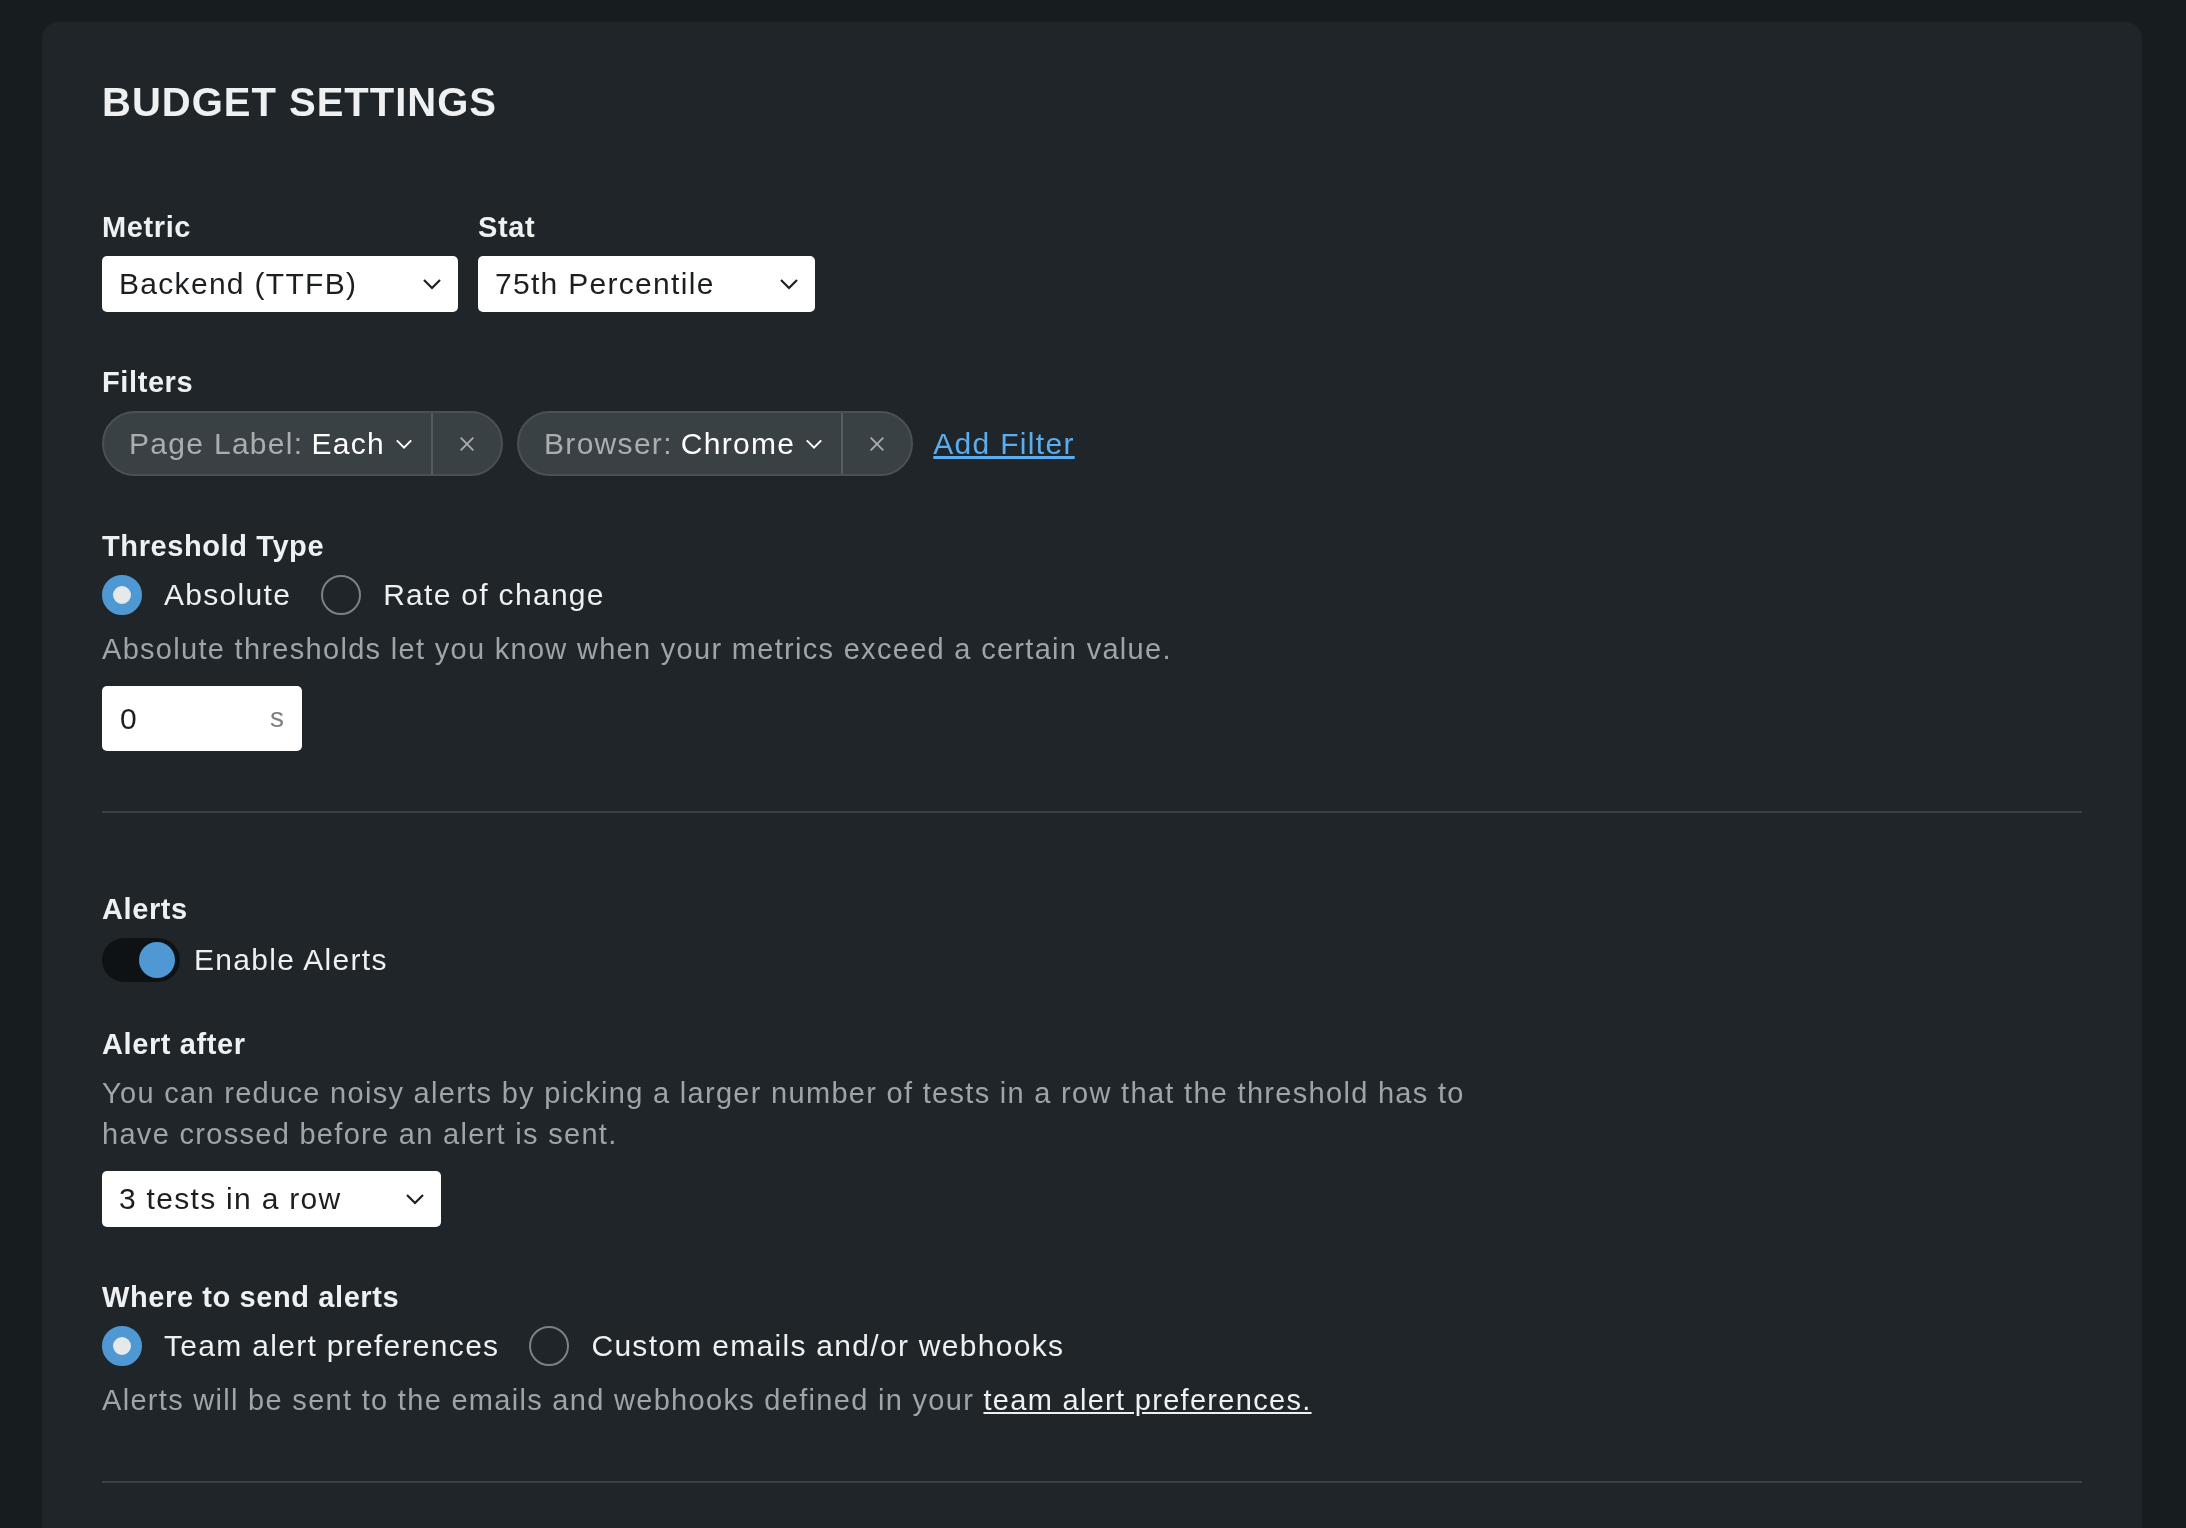 The width and height of the screenshot is (2186, 1528). Describe the element at coordinates (507, 227) in the screenshot. I see `field-label: Stat` at that location.